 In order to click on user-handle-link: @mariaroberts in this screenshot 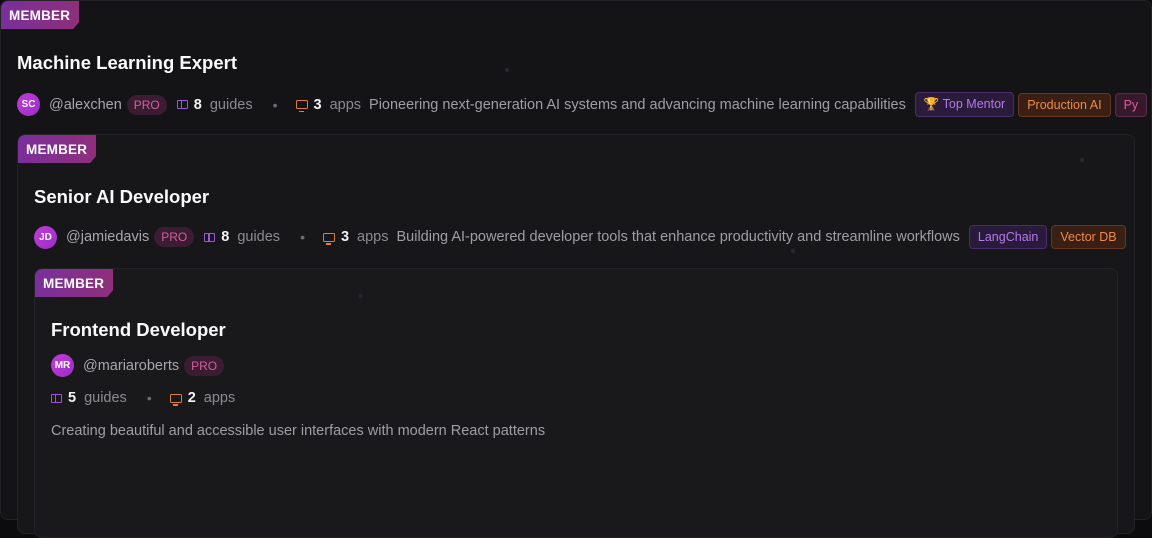, I will do `click(131, 366)`.